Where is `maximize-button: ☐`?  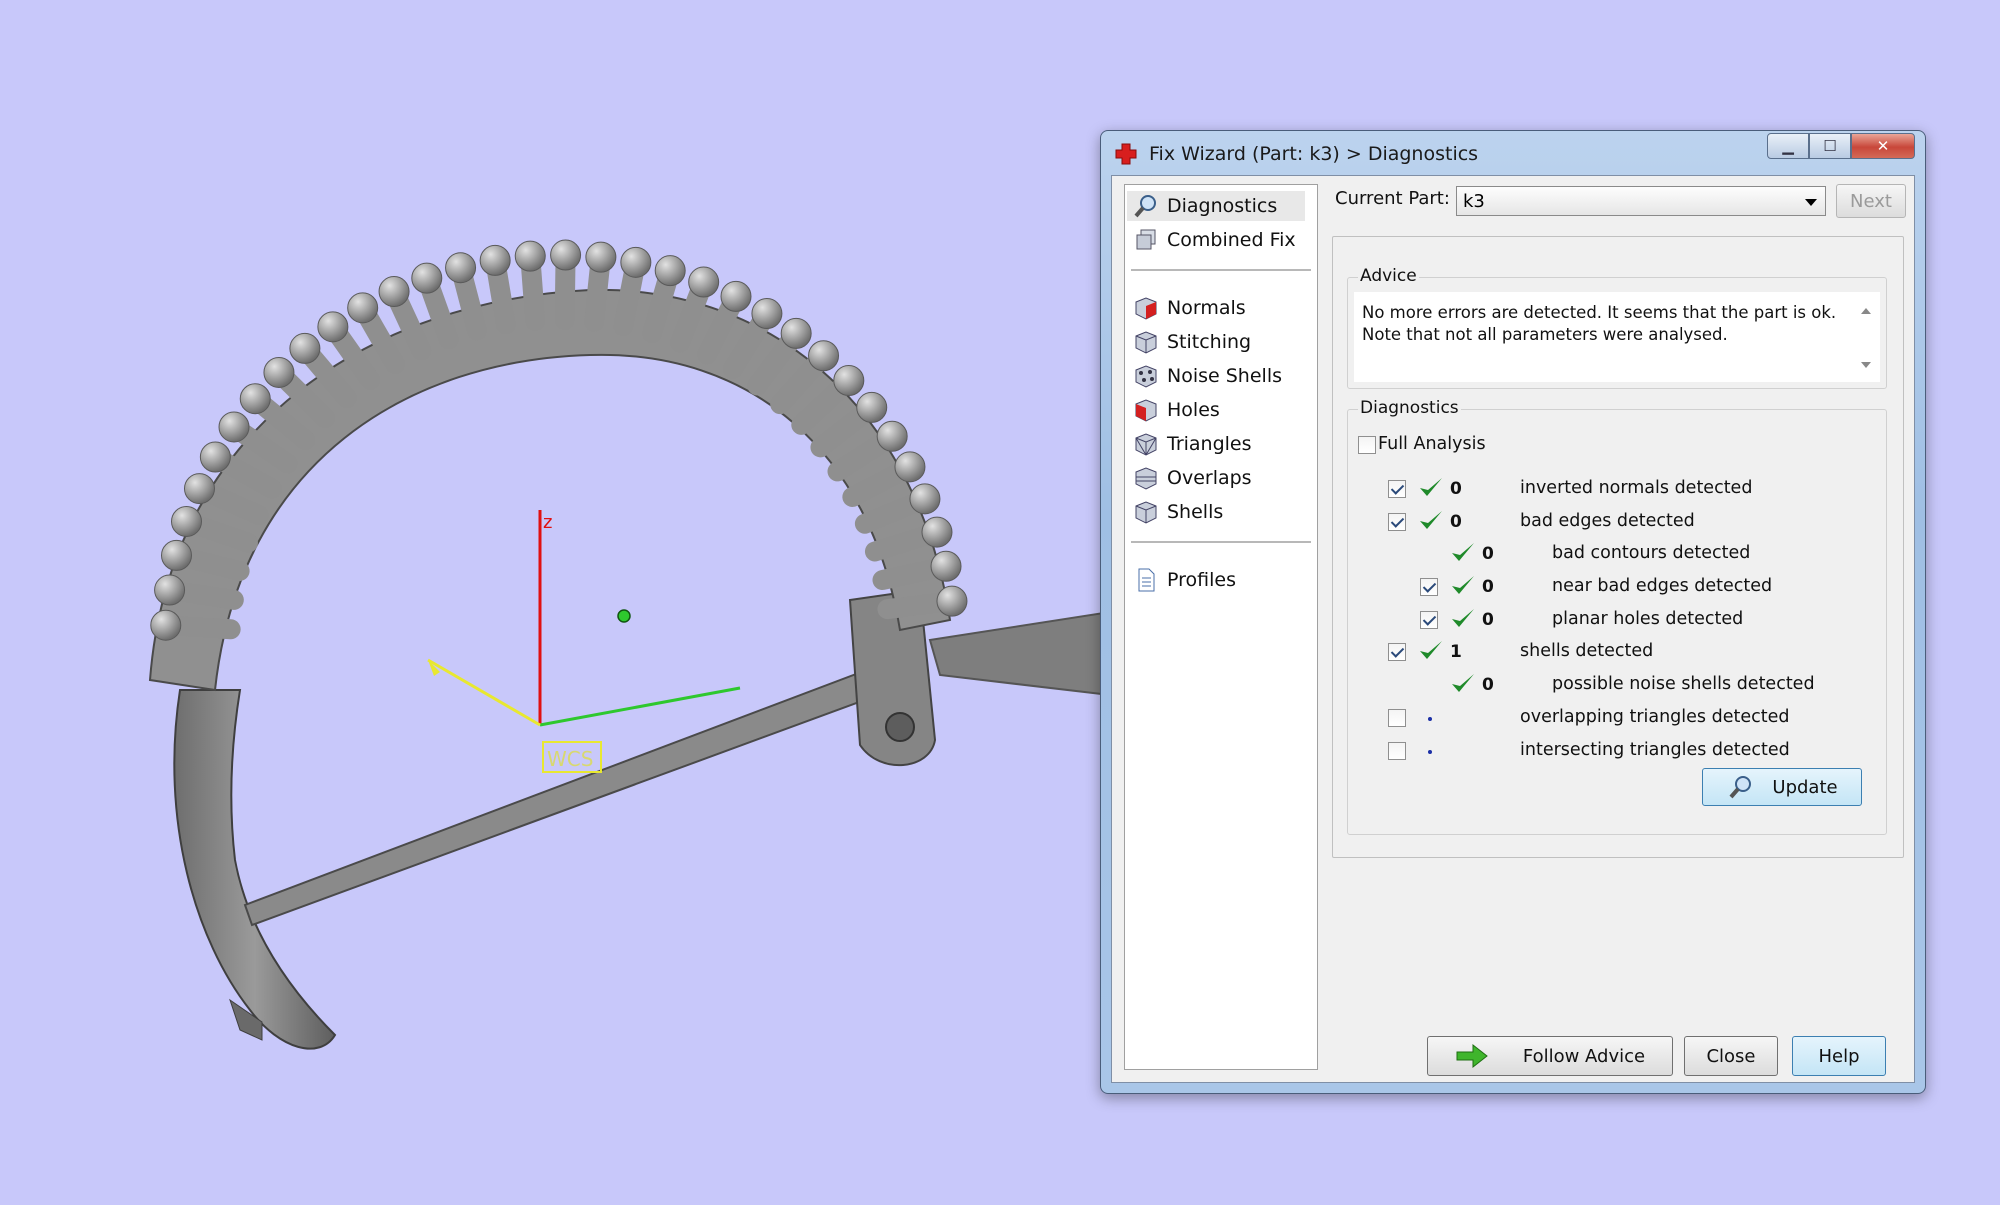
maximize-button: ☐ is located at coordinates (1830, 146).